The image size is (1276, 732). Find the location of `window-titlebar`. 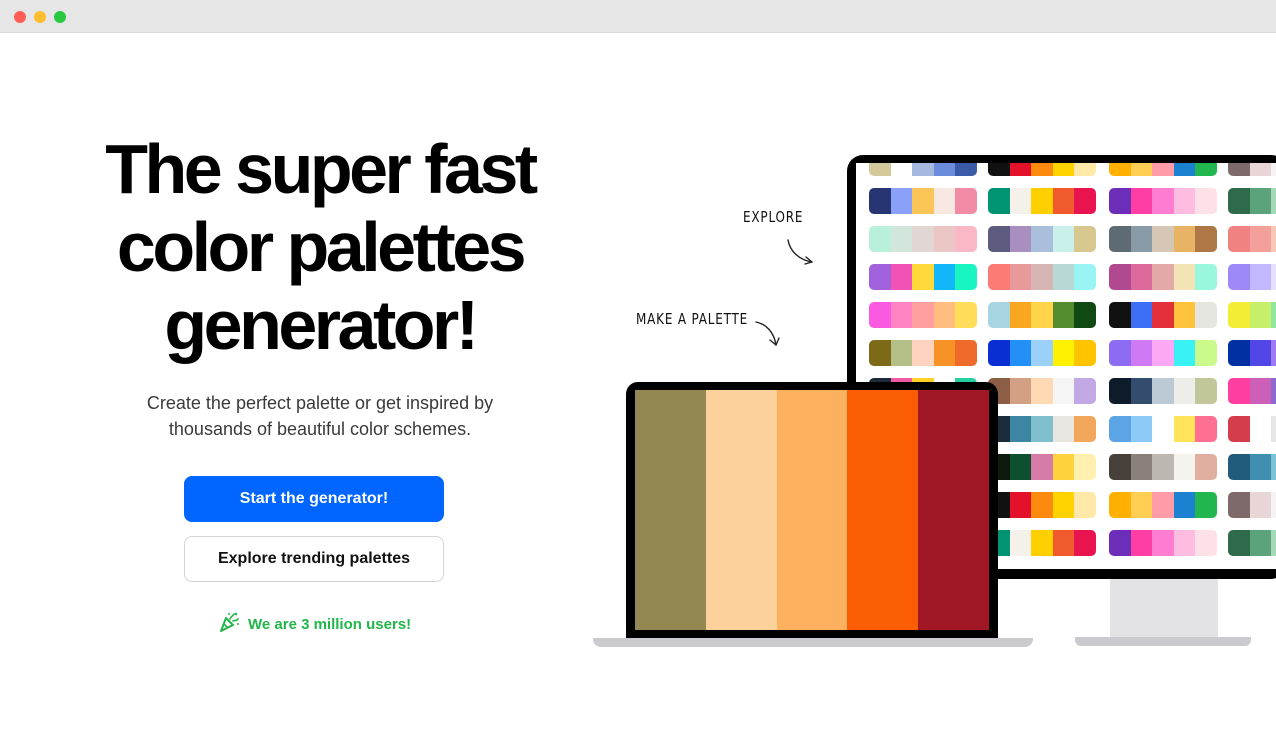

window-titlebar is located at coordinates (638, 16).